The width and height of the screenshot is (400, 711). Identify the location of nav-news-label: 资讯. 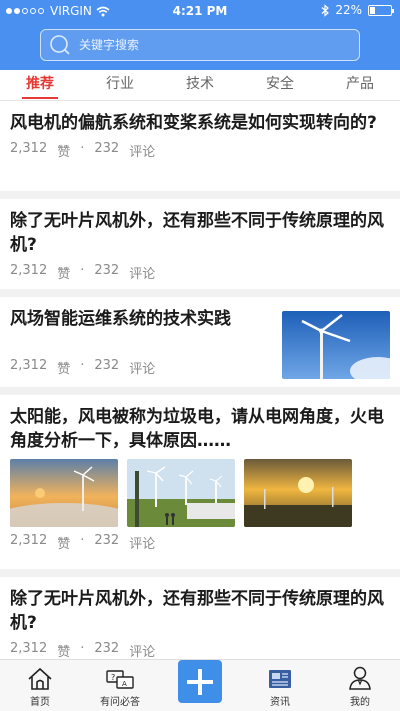
(280, 702).